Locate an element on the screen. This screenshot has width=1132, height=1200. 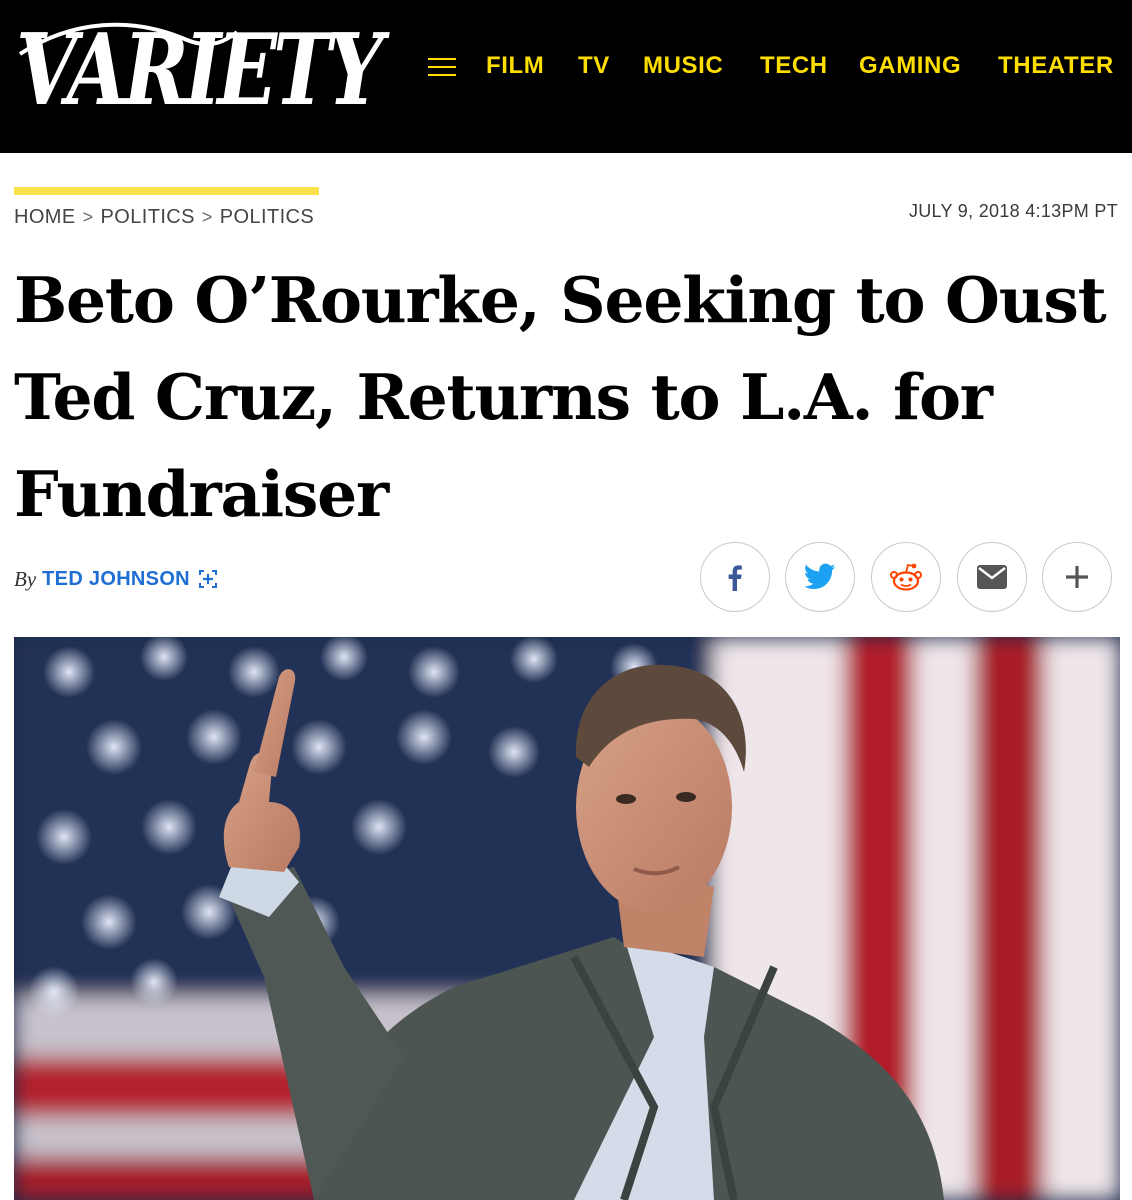
nav-theater: THEATER is located at coordinates (1056, 66).